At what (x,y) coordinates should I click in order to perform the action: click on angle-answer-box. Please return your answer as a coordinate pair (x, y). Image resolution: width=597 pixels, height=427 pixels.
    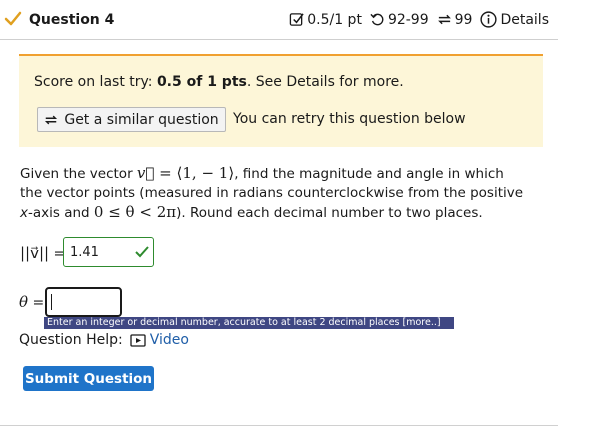
    Looking at the image, I should click on (83, 302).